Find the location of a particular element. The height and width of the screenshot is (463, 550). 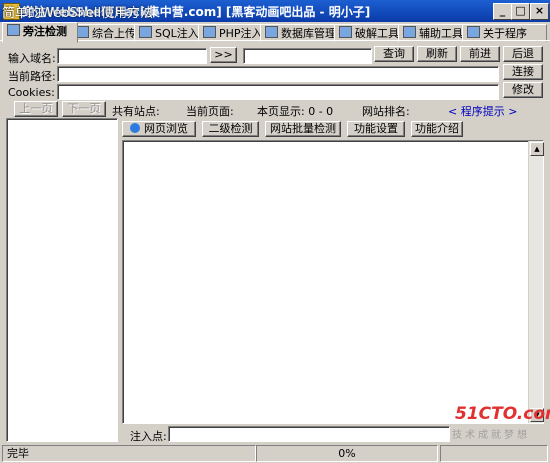

ip-input is located at coordinates (307, 56).